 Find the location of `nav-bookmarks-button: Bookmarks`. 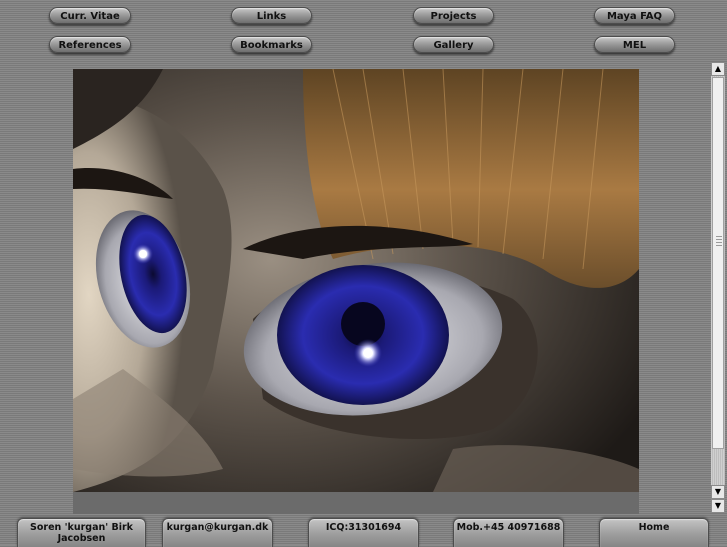

nav-bookmarks-button: Bookmarks is located at coordinates (271, 44).